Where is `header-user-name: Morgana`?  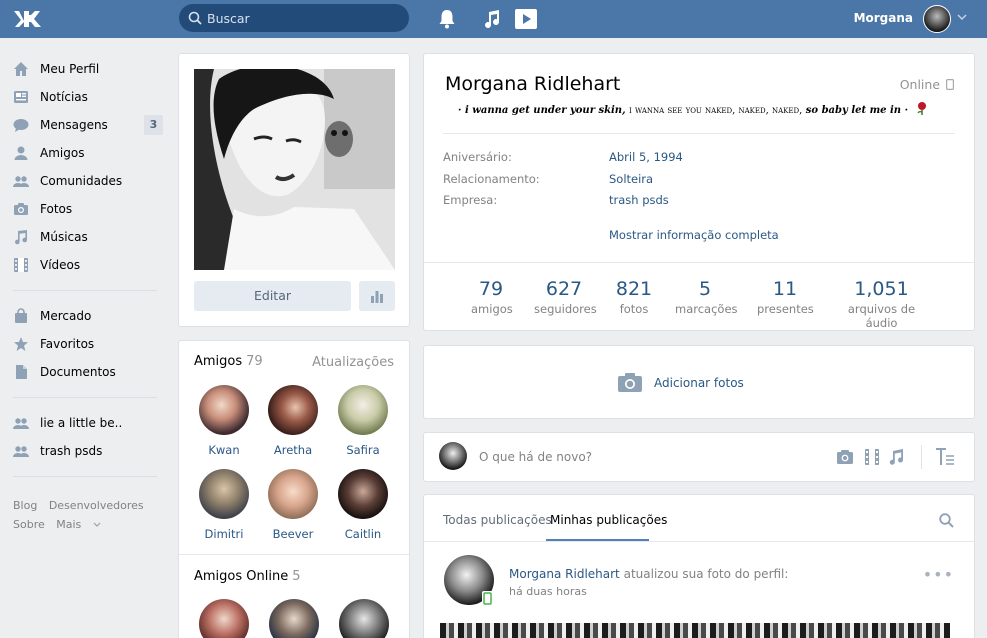
header-user-name: Morgana is located at coordinates (883, 18).